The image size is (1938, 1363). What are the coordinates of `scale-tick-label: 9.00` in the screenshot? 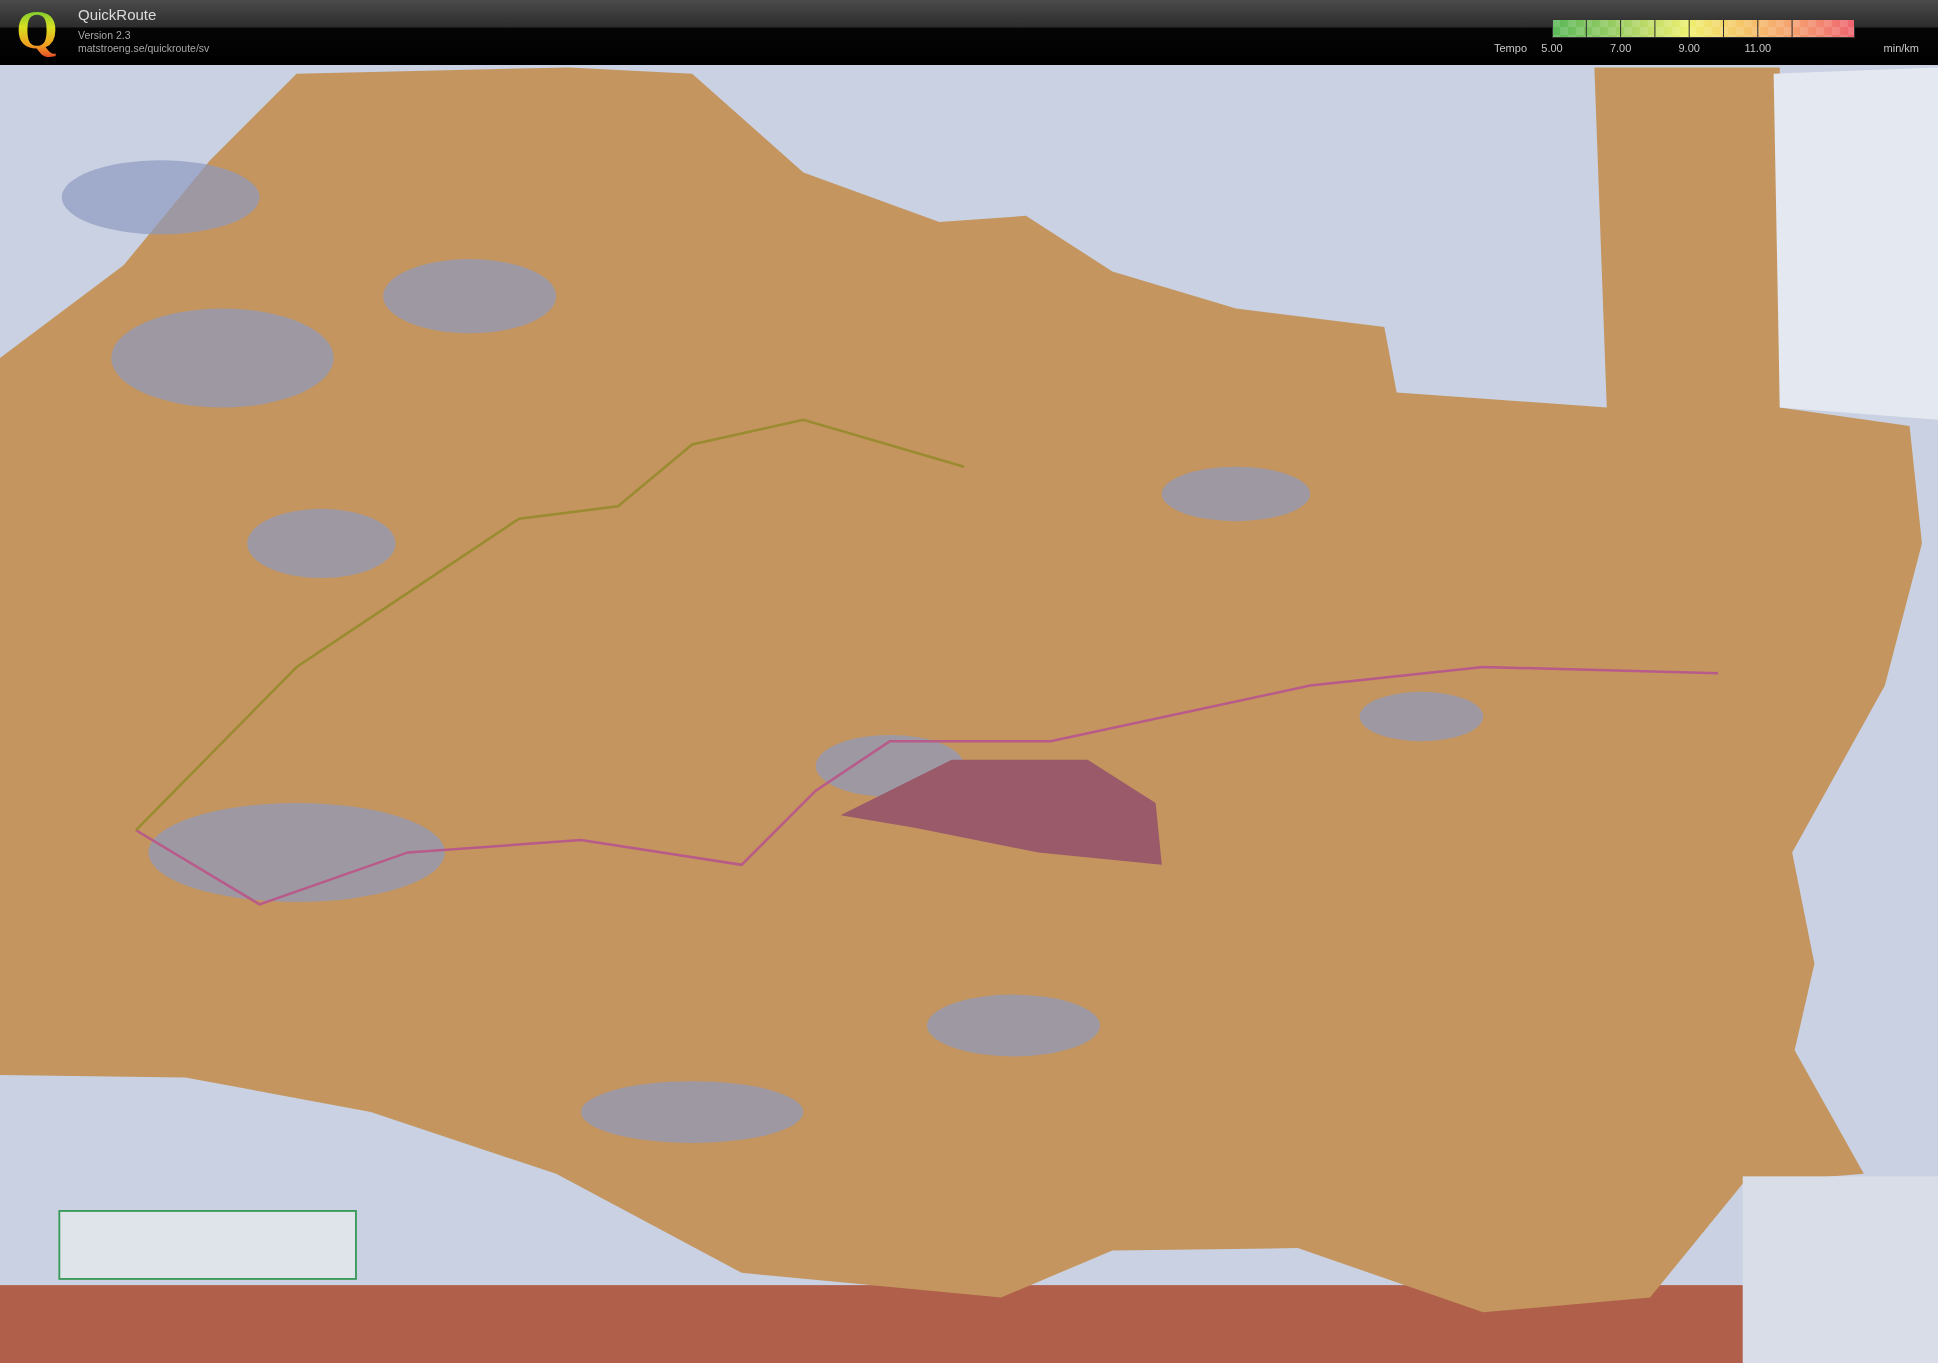 It's located at (1689, 48).